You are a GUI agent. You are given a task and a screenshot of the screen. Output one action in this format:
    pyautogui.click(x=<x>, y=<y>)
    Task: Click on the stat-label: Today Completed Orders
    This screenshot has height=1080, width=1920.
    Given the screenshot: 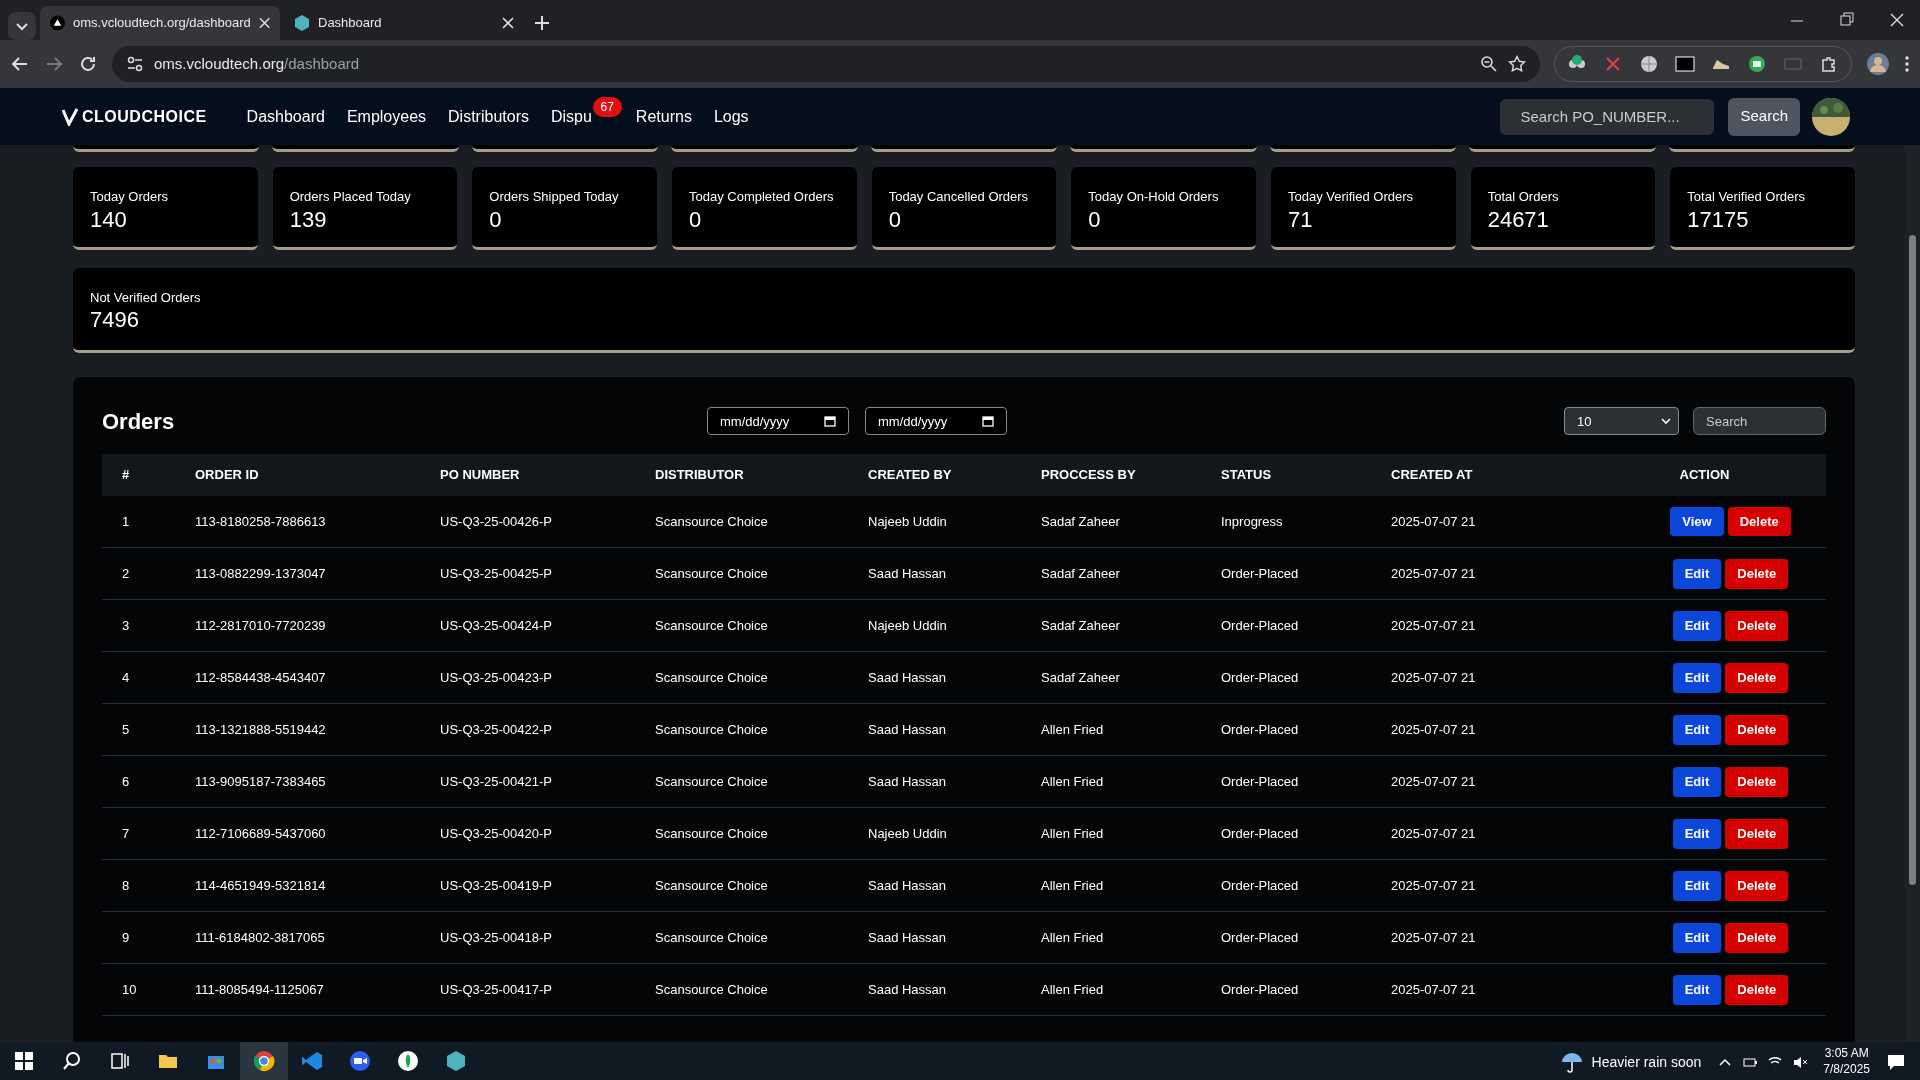 What is the action you would take?
    pyautogui.click(x=762, y=197)
    